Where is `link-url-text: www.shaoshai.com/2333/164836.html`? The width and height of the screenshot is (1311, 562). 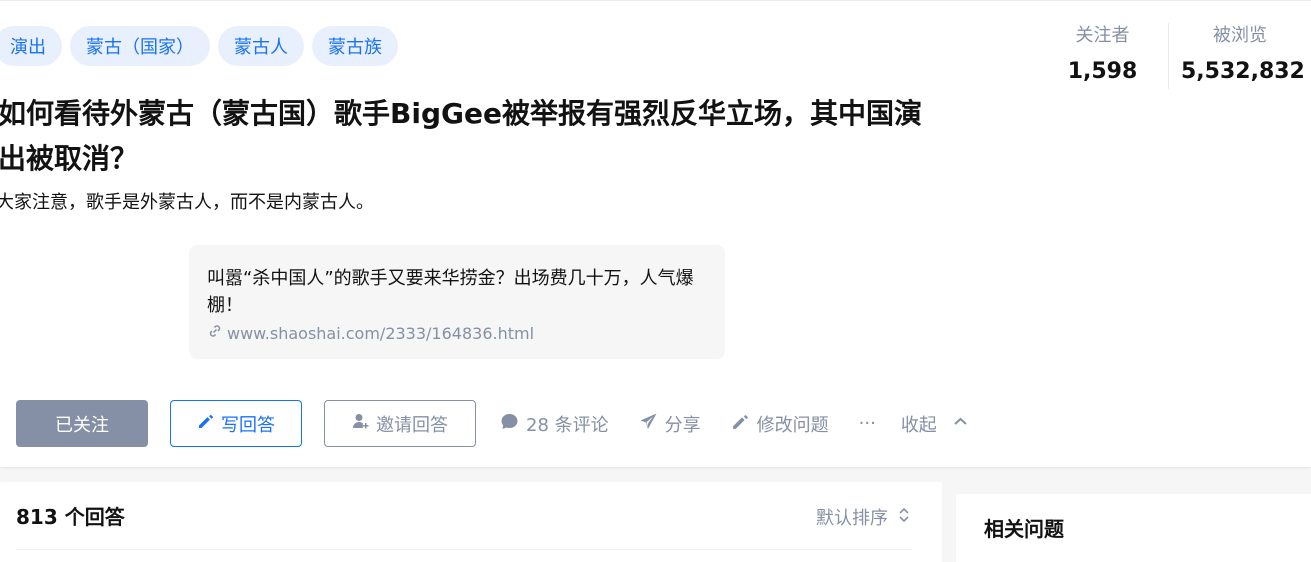
link-url-text: www.shaoshai.com/2333/164836.html is located at coordinates (381, 333).